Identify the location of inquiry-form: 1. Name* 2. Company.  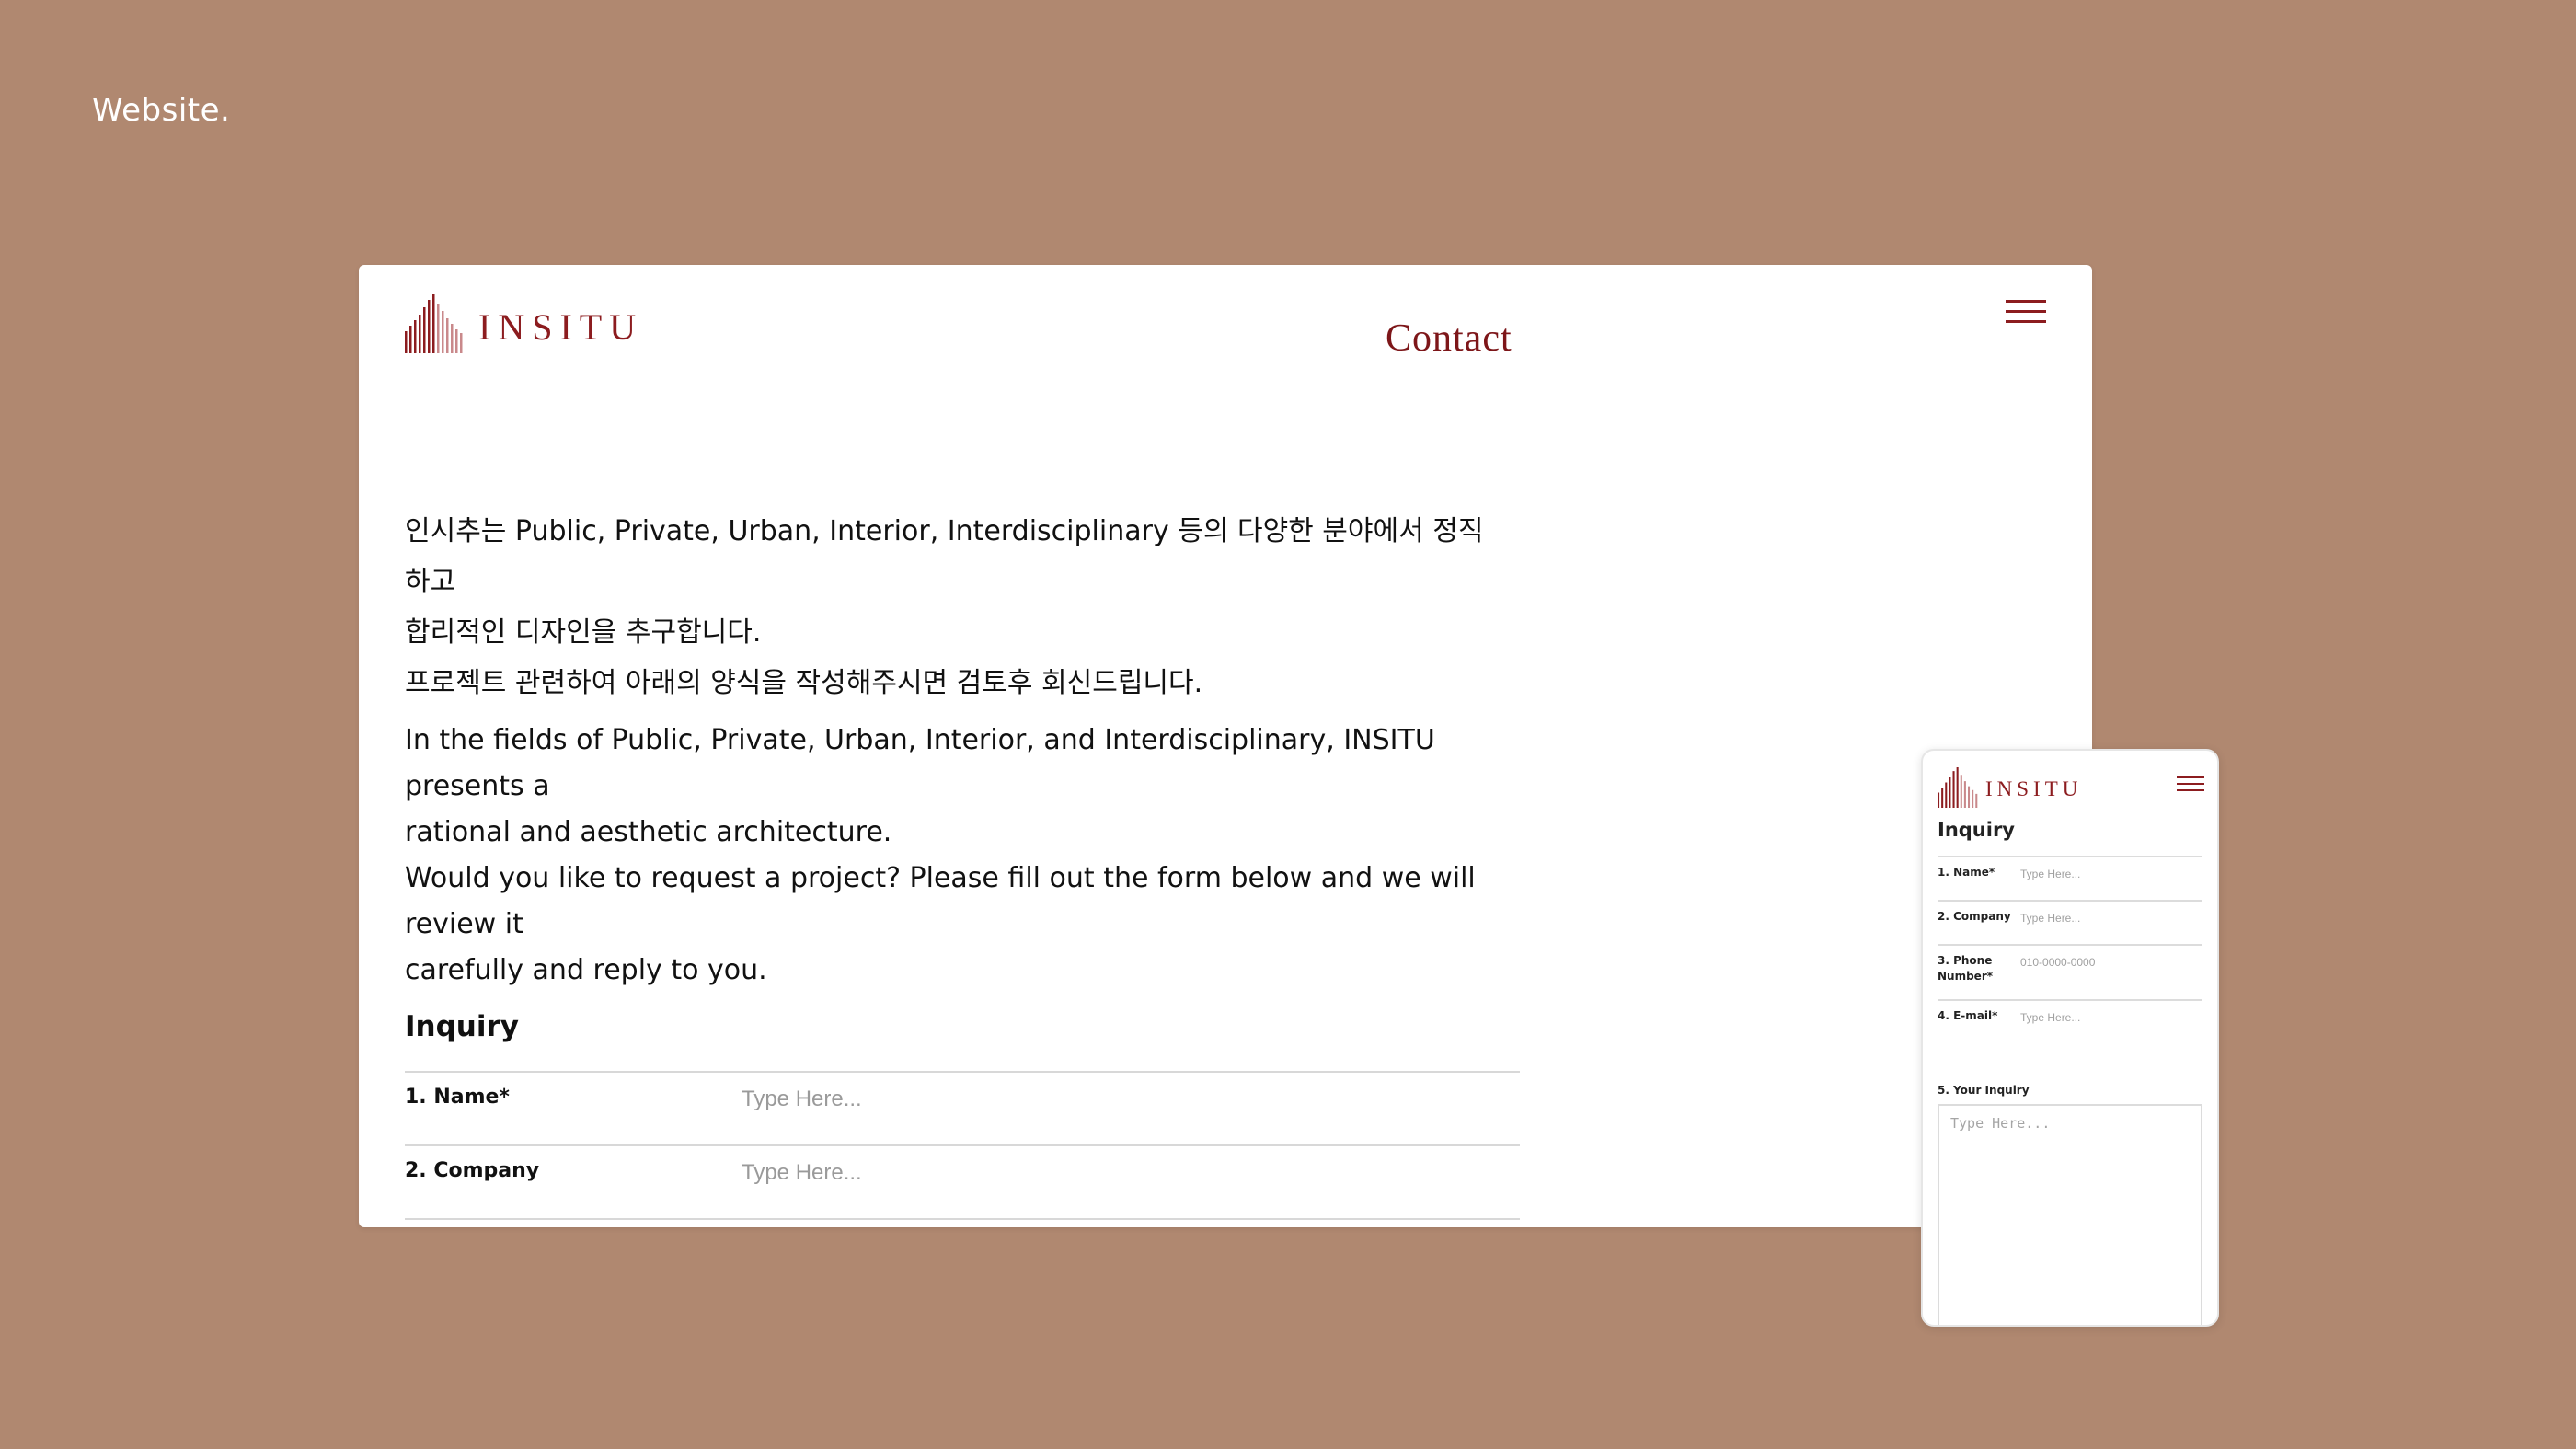
(962, 1145).